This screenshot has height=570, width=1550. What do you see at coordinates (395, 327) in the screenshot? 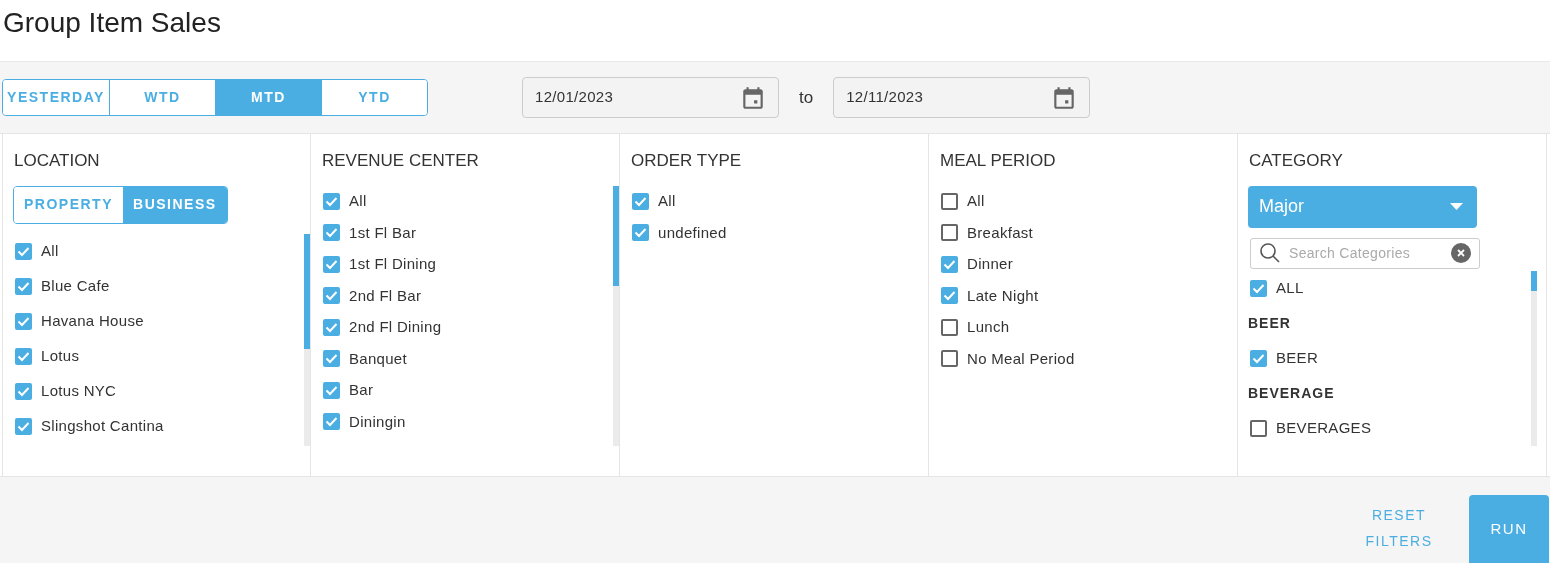
I see `option-label: 2nd Fl Dining` at bounding box center [395, 327].